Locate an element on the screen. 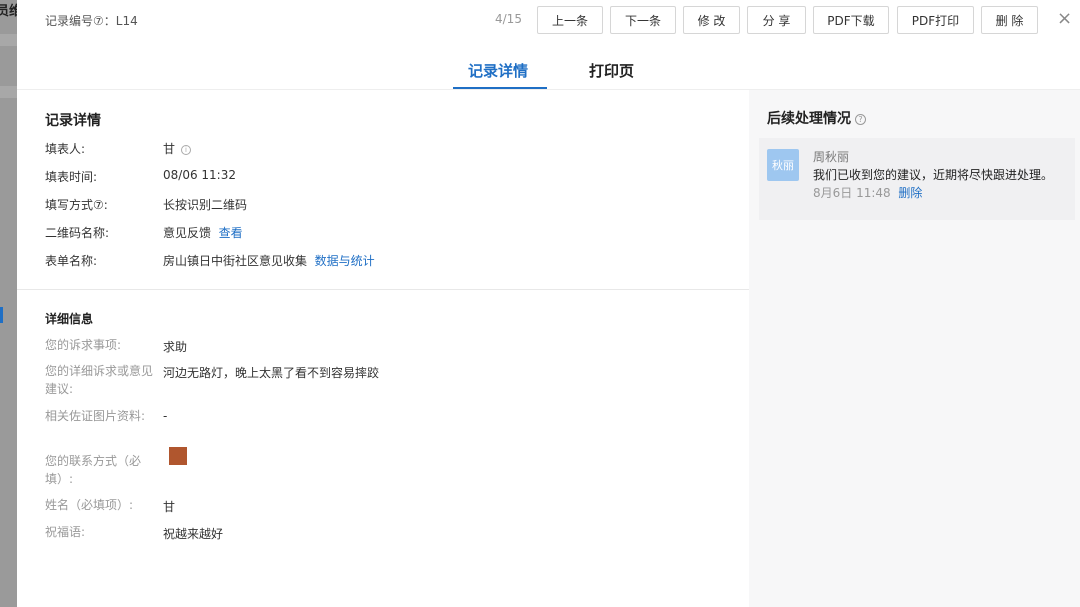 The image size is (1080, 607). filler-value: 甘i is located at coordinates (177, 148).